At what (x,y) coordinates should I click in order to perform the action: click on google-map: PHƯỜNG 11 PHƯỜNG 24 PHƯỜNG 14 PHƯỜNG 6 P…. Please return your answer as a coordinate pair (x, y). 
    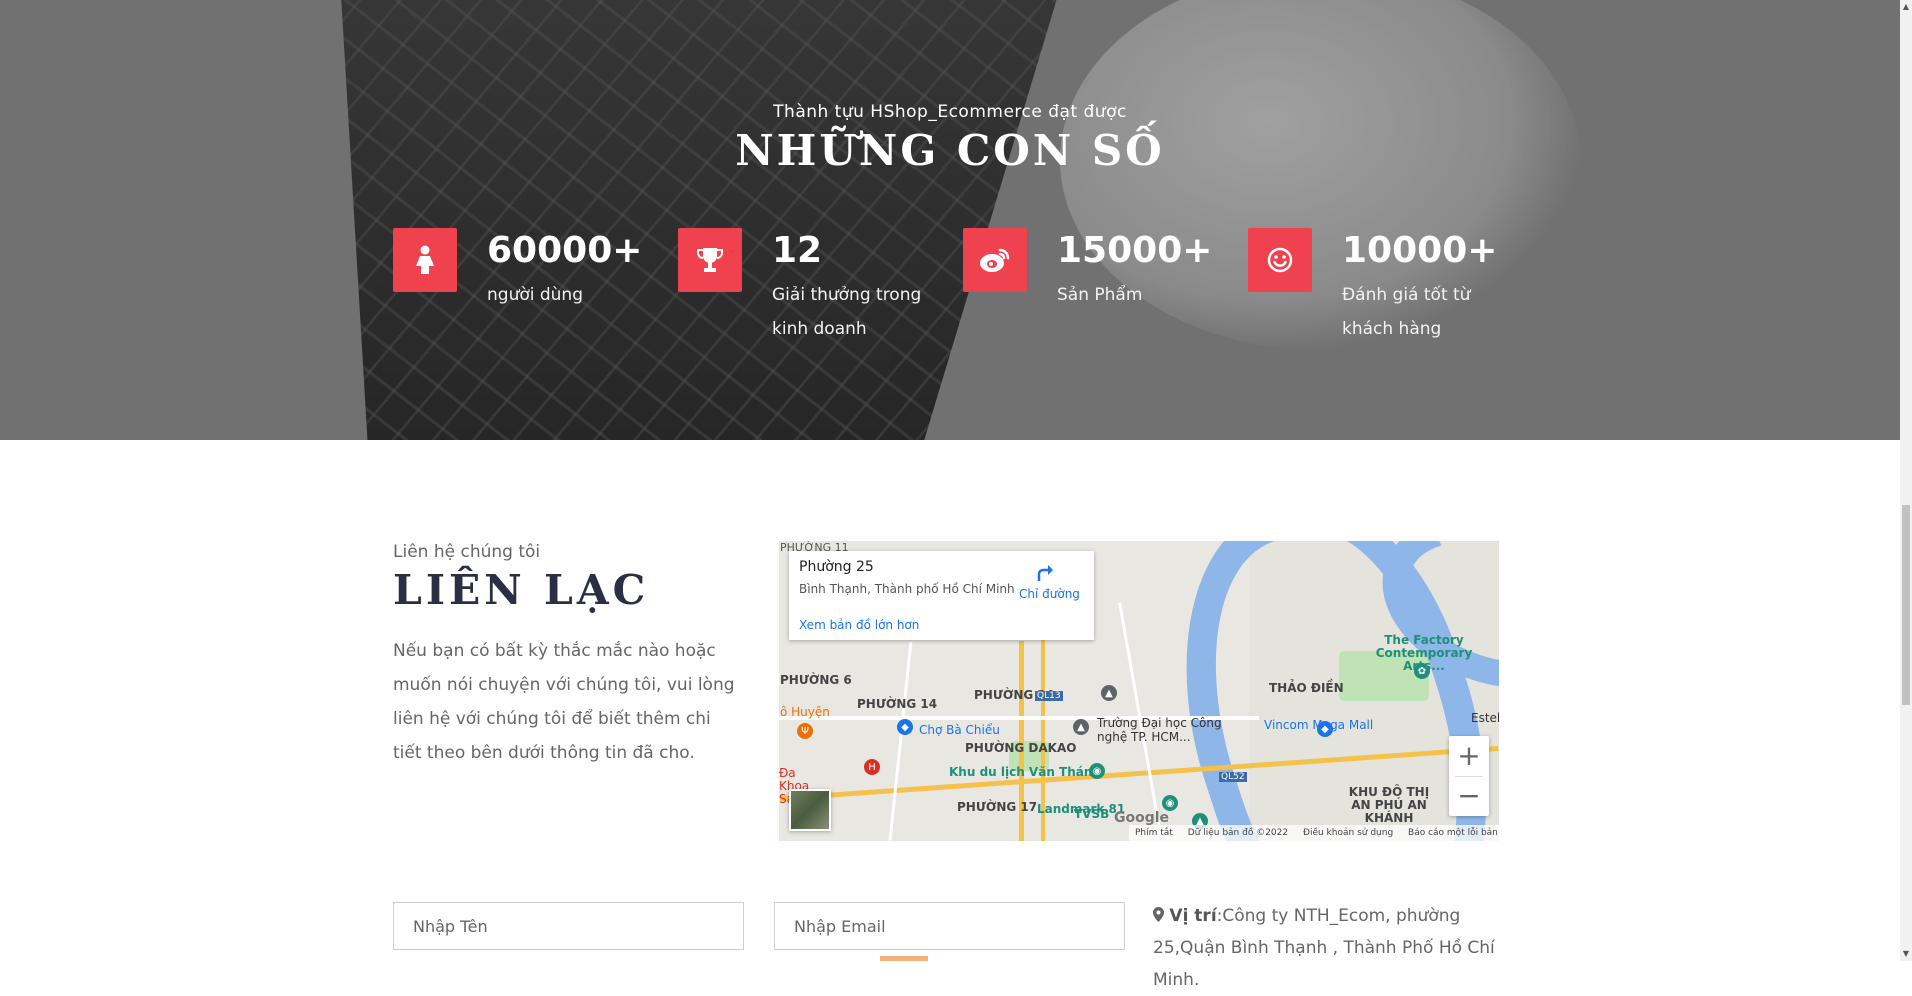
    Looking at the image, I should click on (1139, 691).